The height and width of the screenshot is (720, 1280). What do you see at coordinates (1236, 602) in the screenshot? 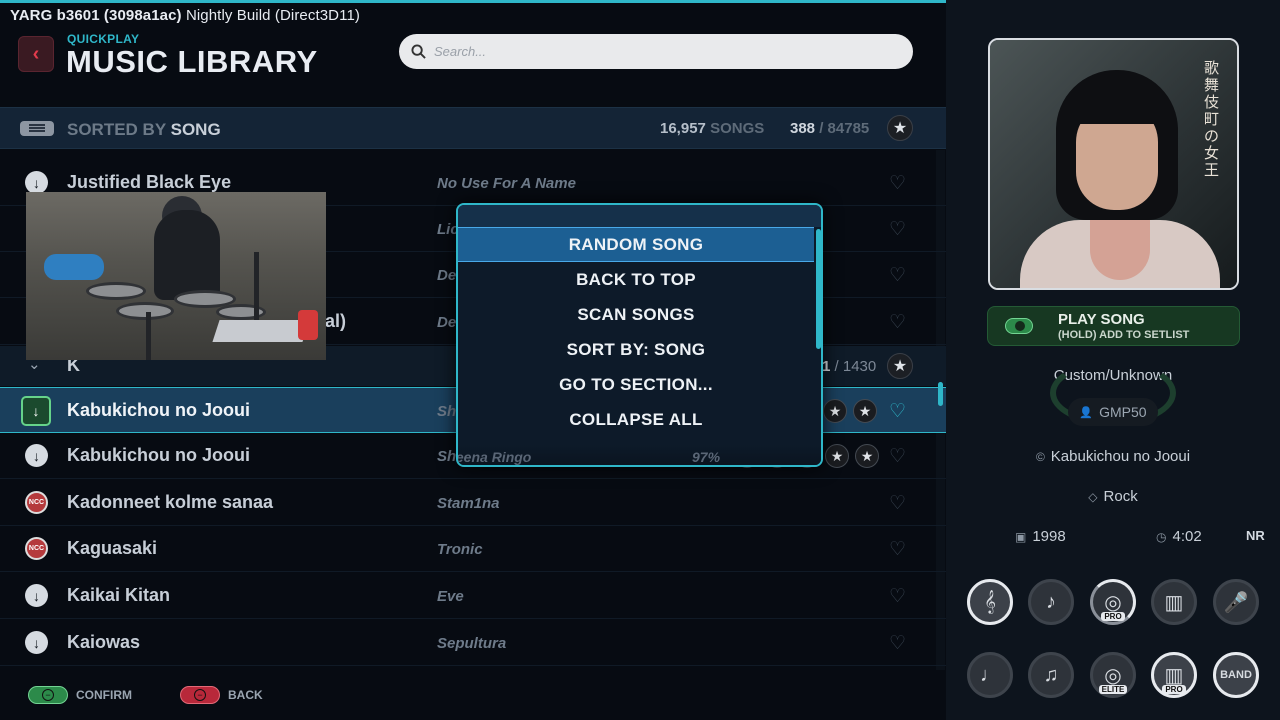
I see `vocals-icon: 🎤` at bounding box center [1236, 602].